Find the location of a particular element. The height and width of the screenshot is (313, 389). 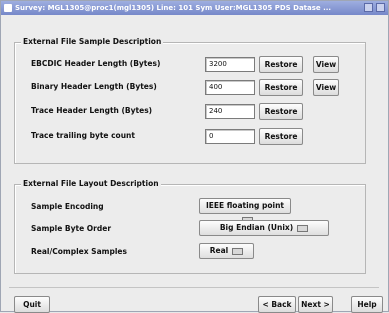

sample-encoding-select: IEEE floating point is located at coordinates (245, 211).